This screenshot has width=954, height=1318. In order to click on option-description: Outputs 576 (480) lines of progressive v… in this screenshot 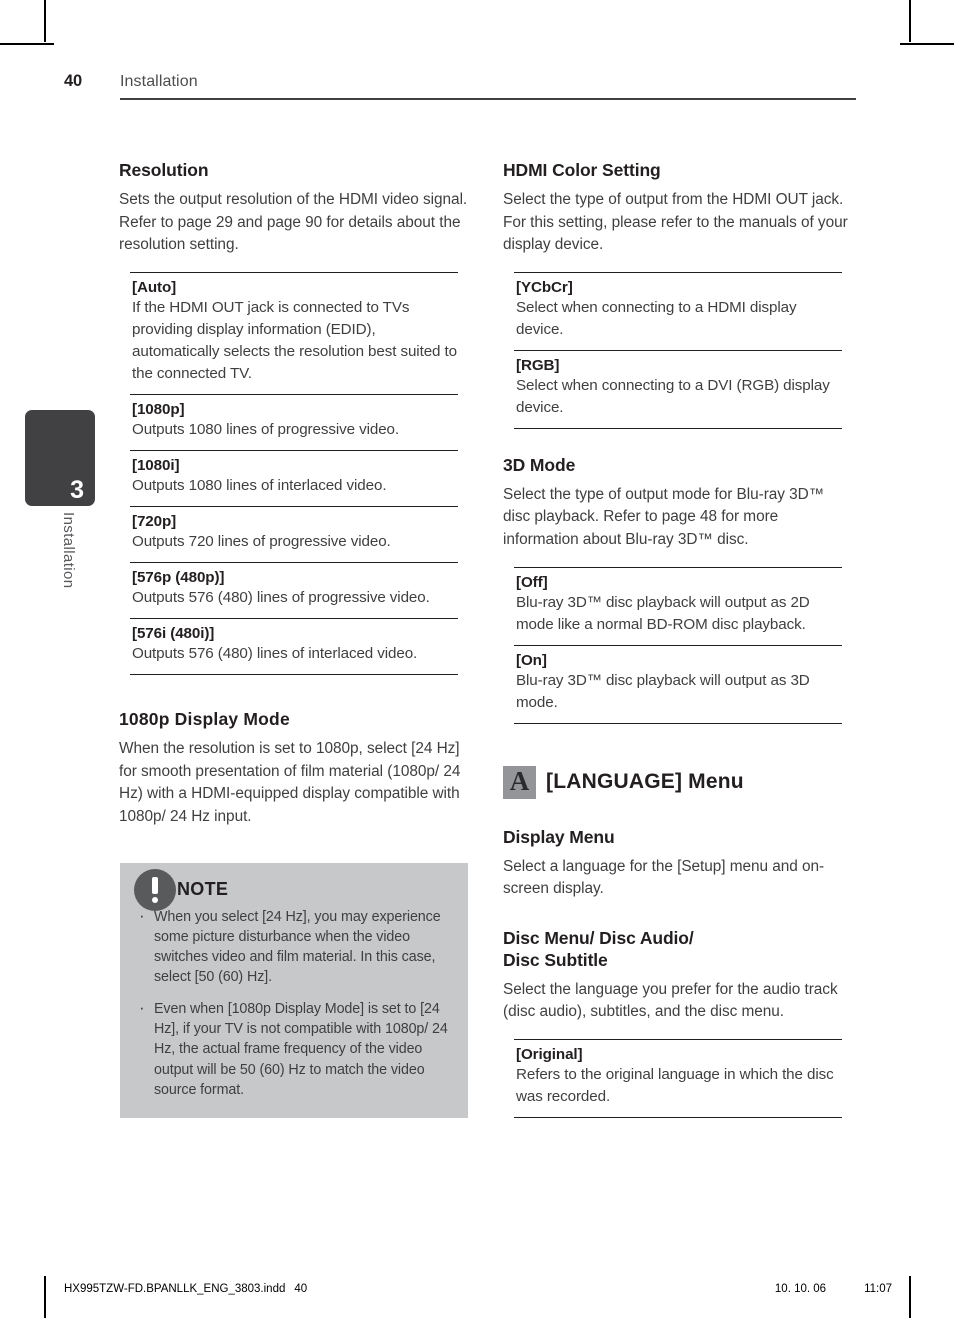, I will do `click(281, 598)`.